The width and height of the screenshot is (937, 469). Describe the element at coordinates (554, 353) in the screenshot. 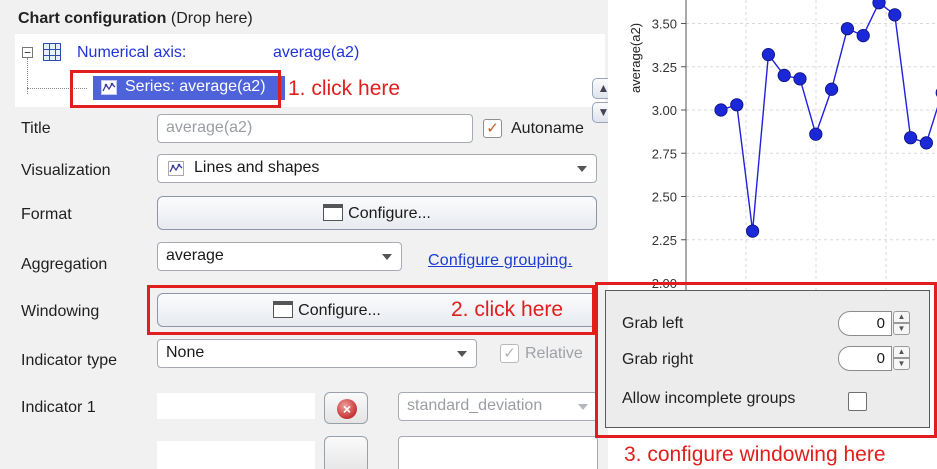

I see `relative-label: Relative` at that location.